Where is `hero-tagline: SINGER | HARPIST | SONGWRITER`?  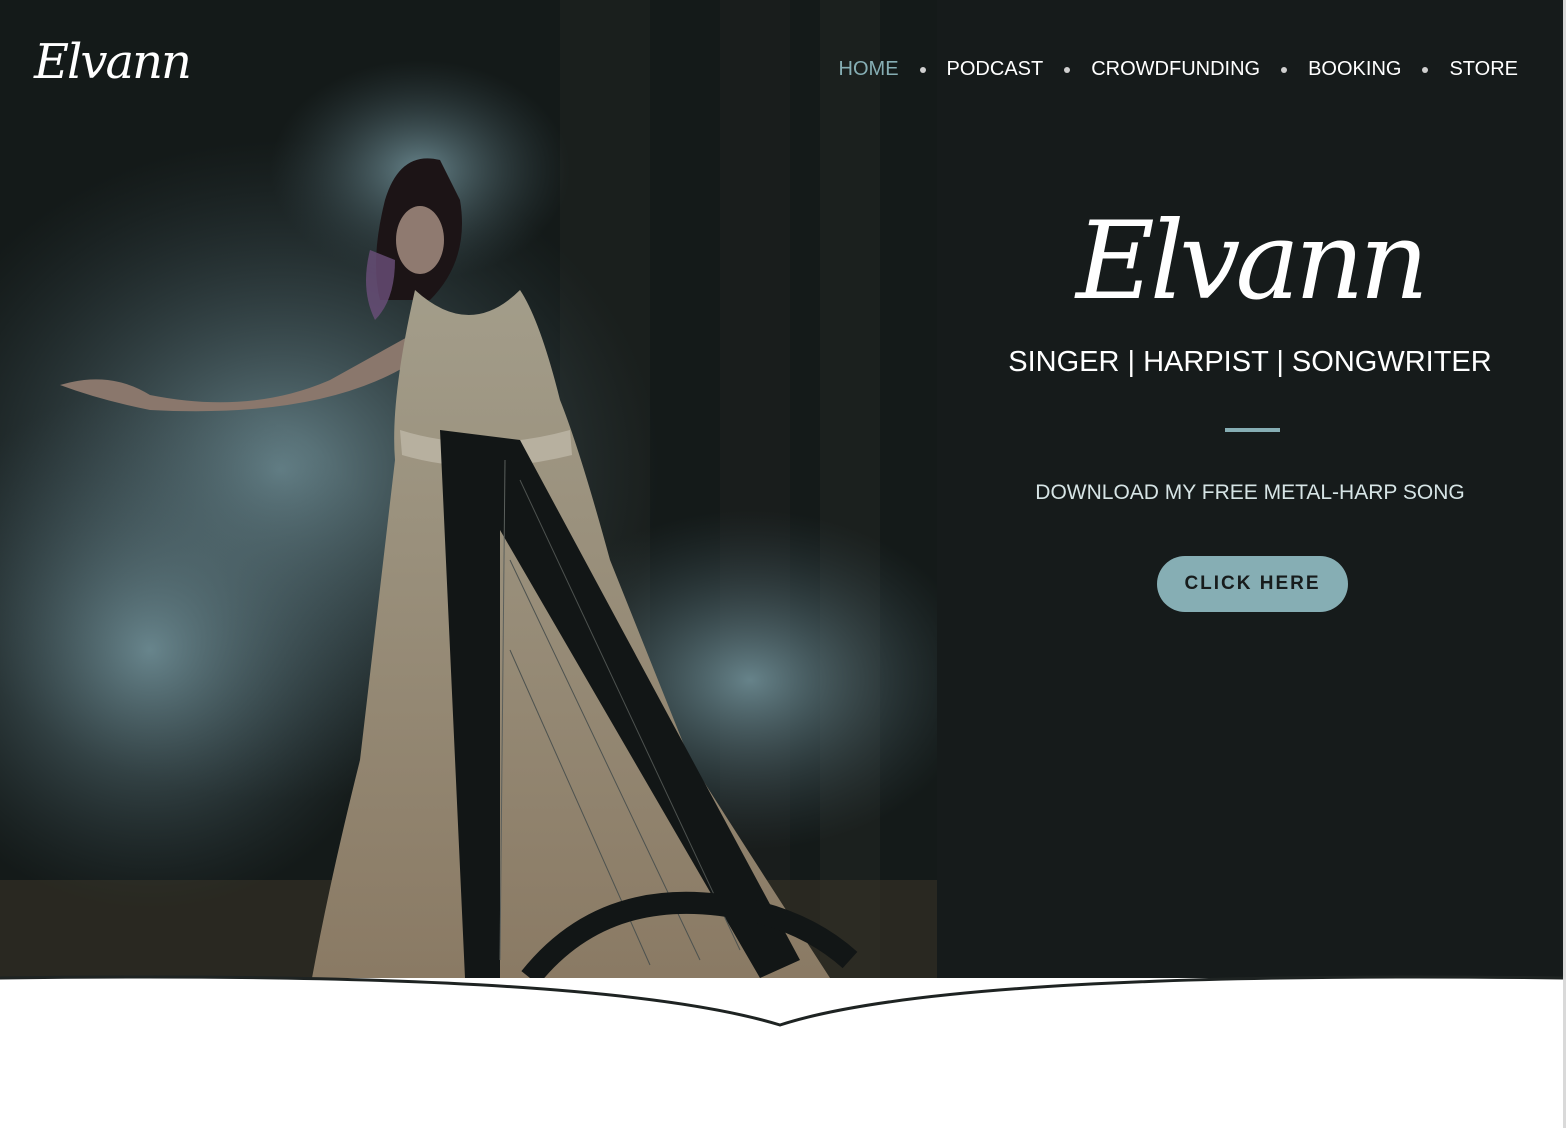 hero-tagline: SINGER | HARPIST | SONGWRITER is located at coordinates (1250, 362).